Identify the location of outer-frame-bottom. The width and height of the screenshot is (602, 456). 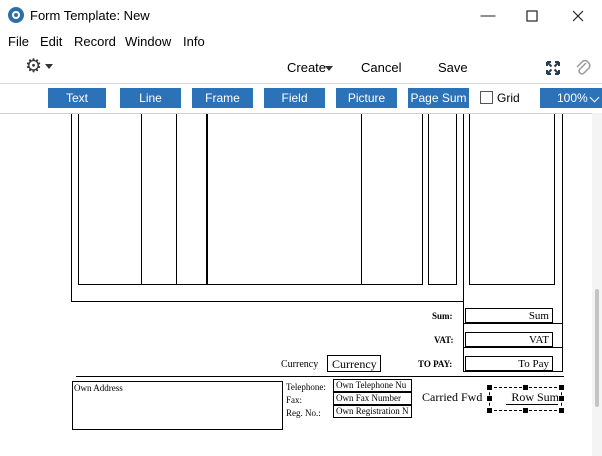
(267, 301).